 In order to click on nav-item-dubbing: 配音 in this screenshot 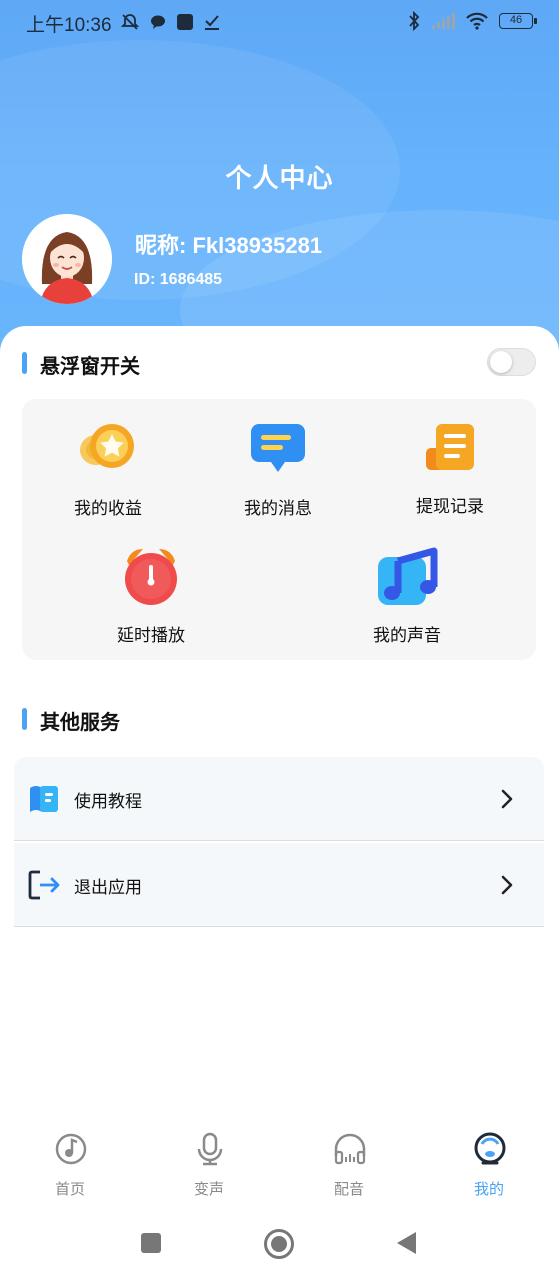, I will do `click(349, 1165)`.